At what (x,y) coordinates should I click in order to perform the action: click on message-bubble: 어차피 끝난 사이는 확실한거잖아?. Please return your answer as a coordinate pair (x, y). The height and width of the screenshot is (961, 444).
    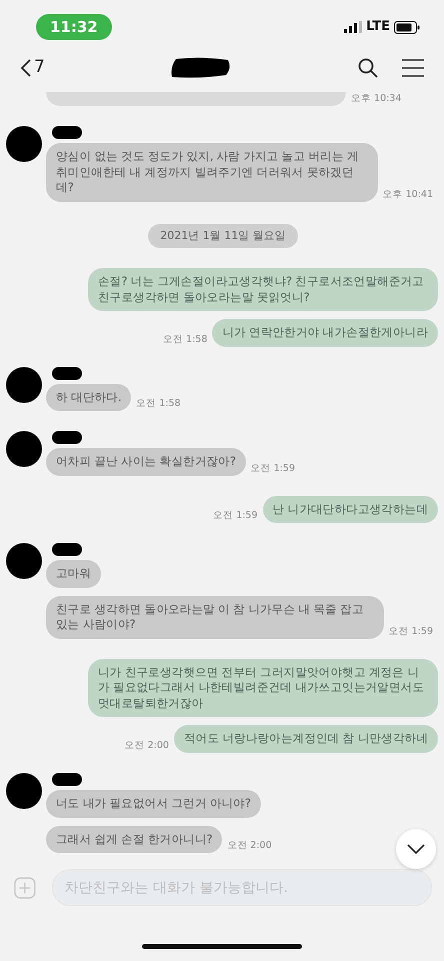
    Looking at the image, I should click on (146, 462).